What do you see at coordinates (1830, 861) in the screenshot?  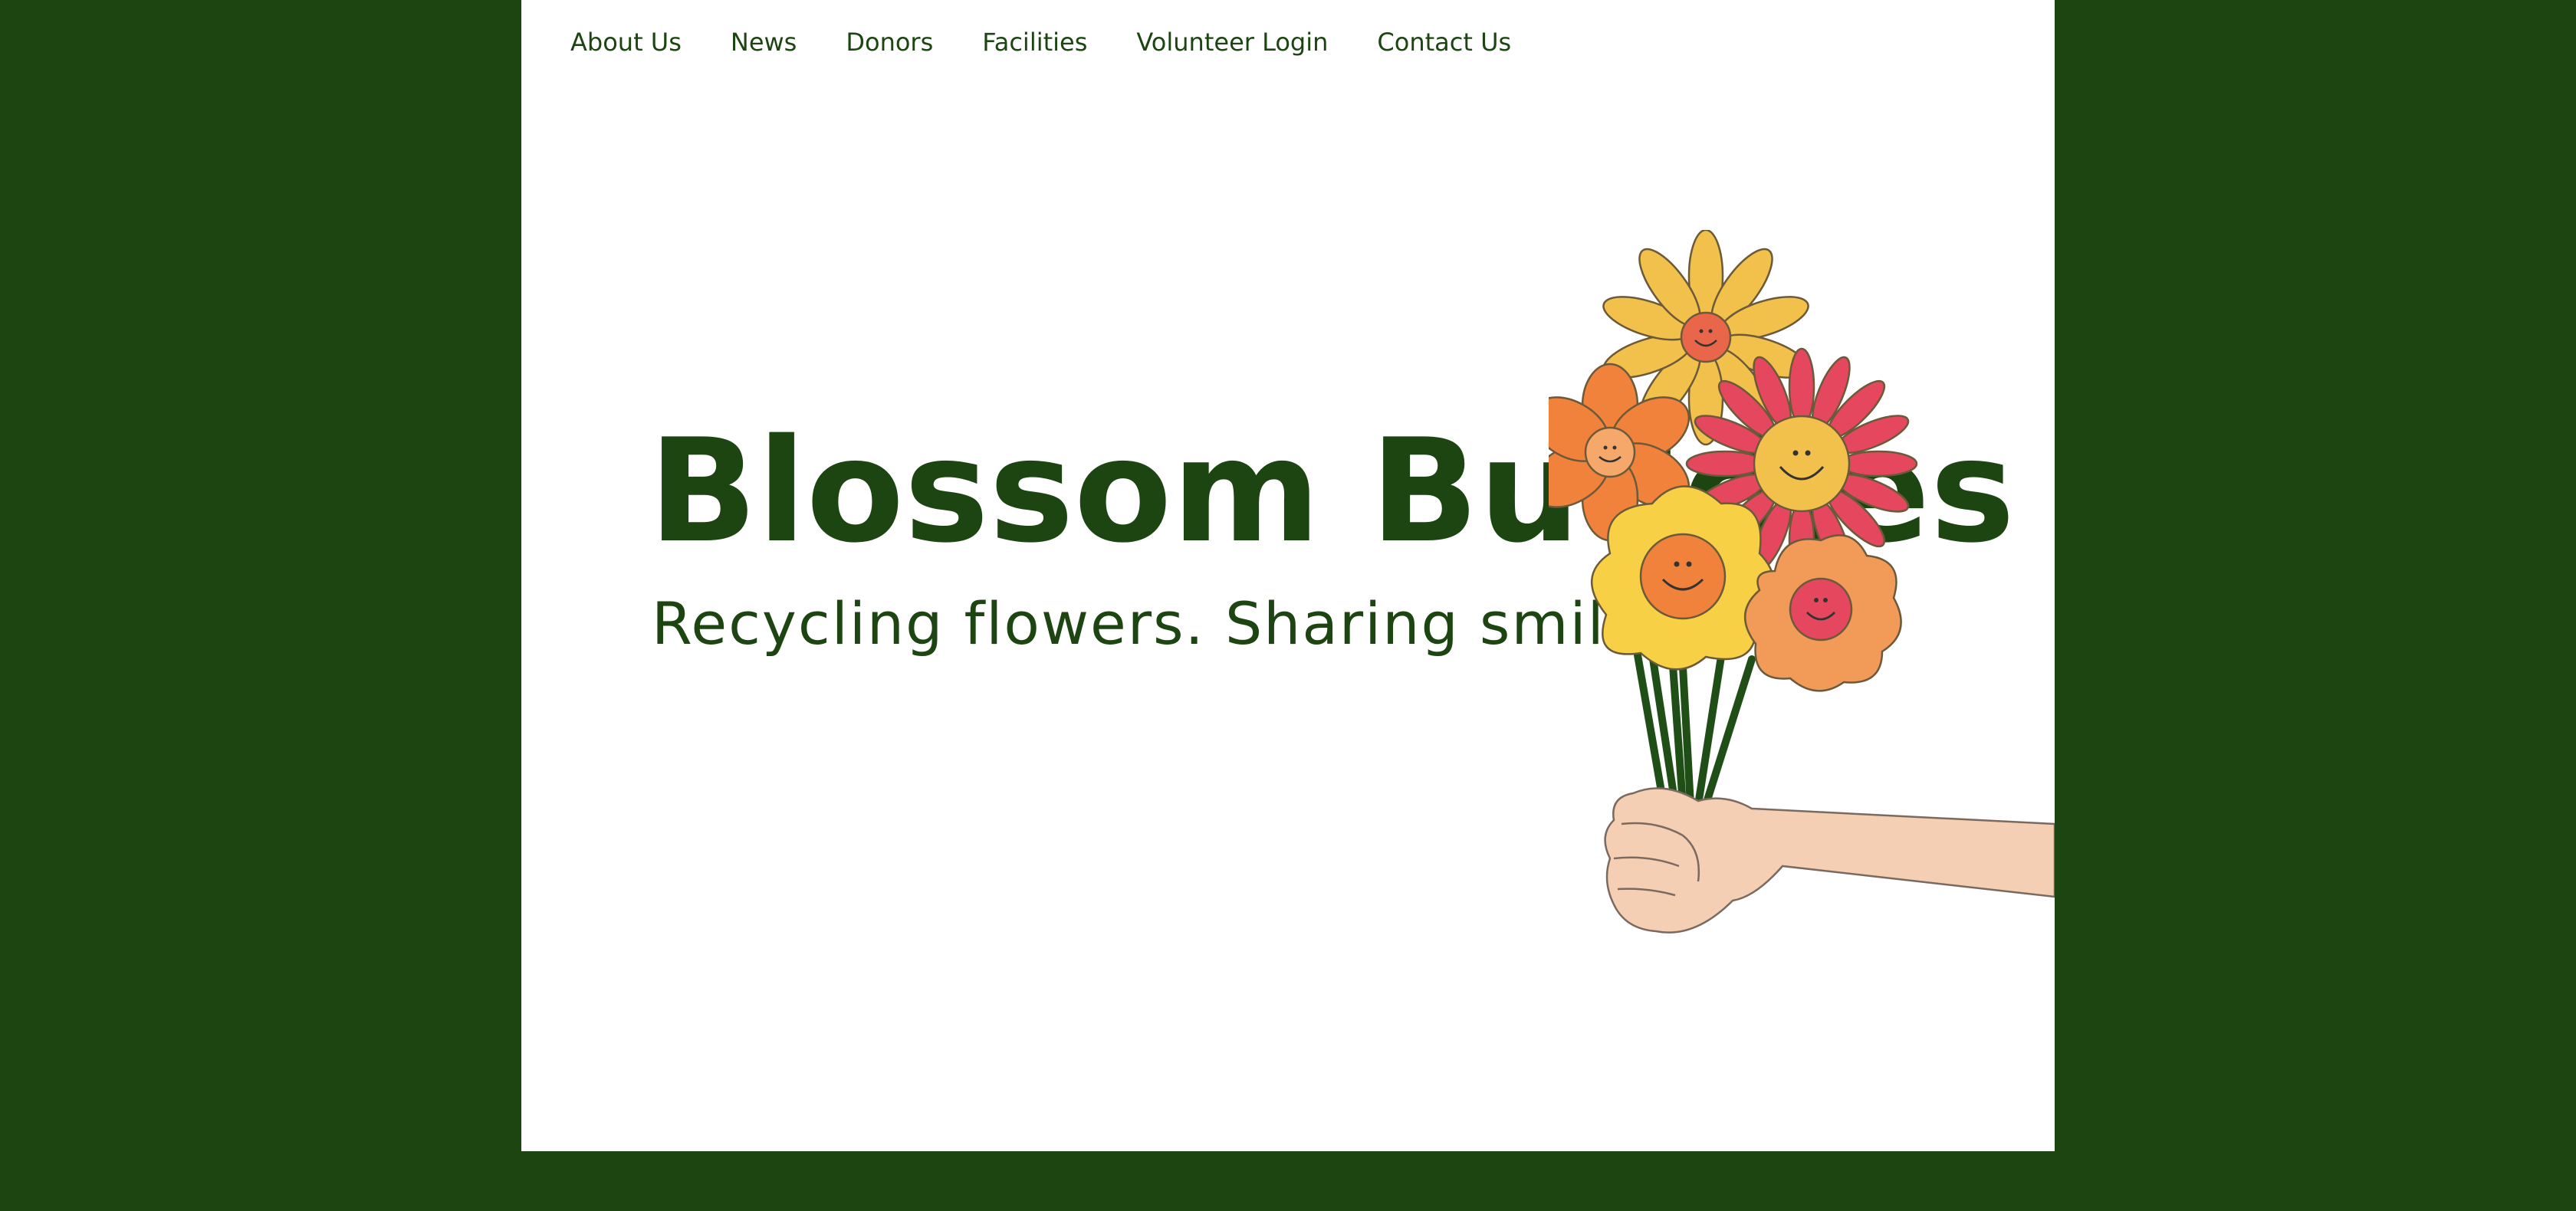 I see `hand-icon` at bounding box center [1830, 861].